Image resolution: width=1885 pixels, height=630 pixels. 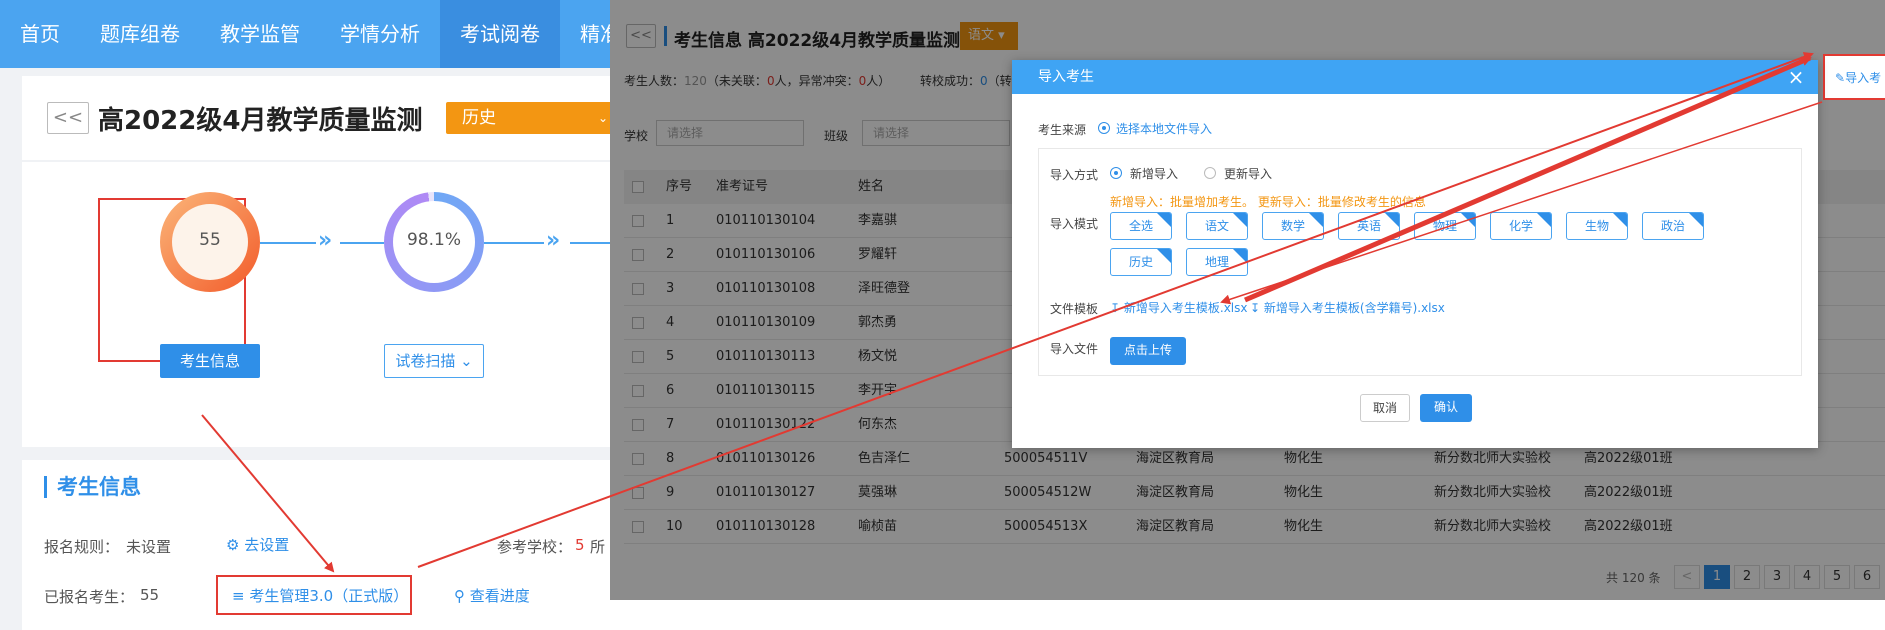 What do you see at coordinates (260, 121) in the screenshot?
I see `exam-title: 高2022级4月教学质量监测` at bounding box center [260, 121].